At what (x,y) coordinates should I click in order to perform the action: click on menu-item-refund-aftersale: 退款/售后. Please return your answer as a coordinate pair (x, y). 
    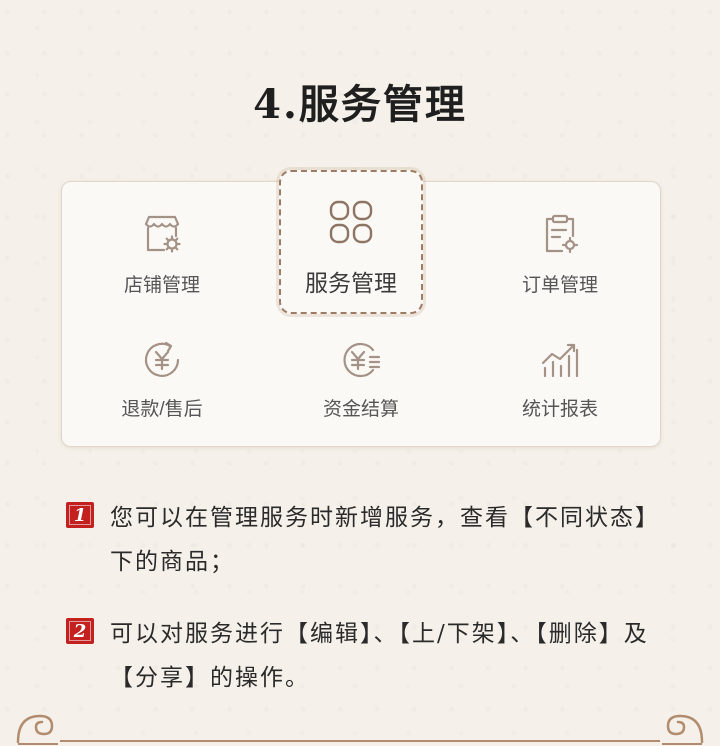
    Looking at the image, I should click on (162, 376).